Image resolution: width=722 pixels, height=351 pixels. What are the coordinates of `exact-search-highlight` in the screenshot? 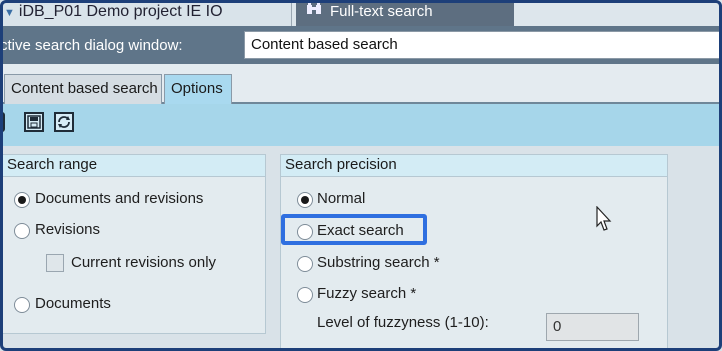 It's located at (354, 229).